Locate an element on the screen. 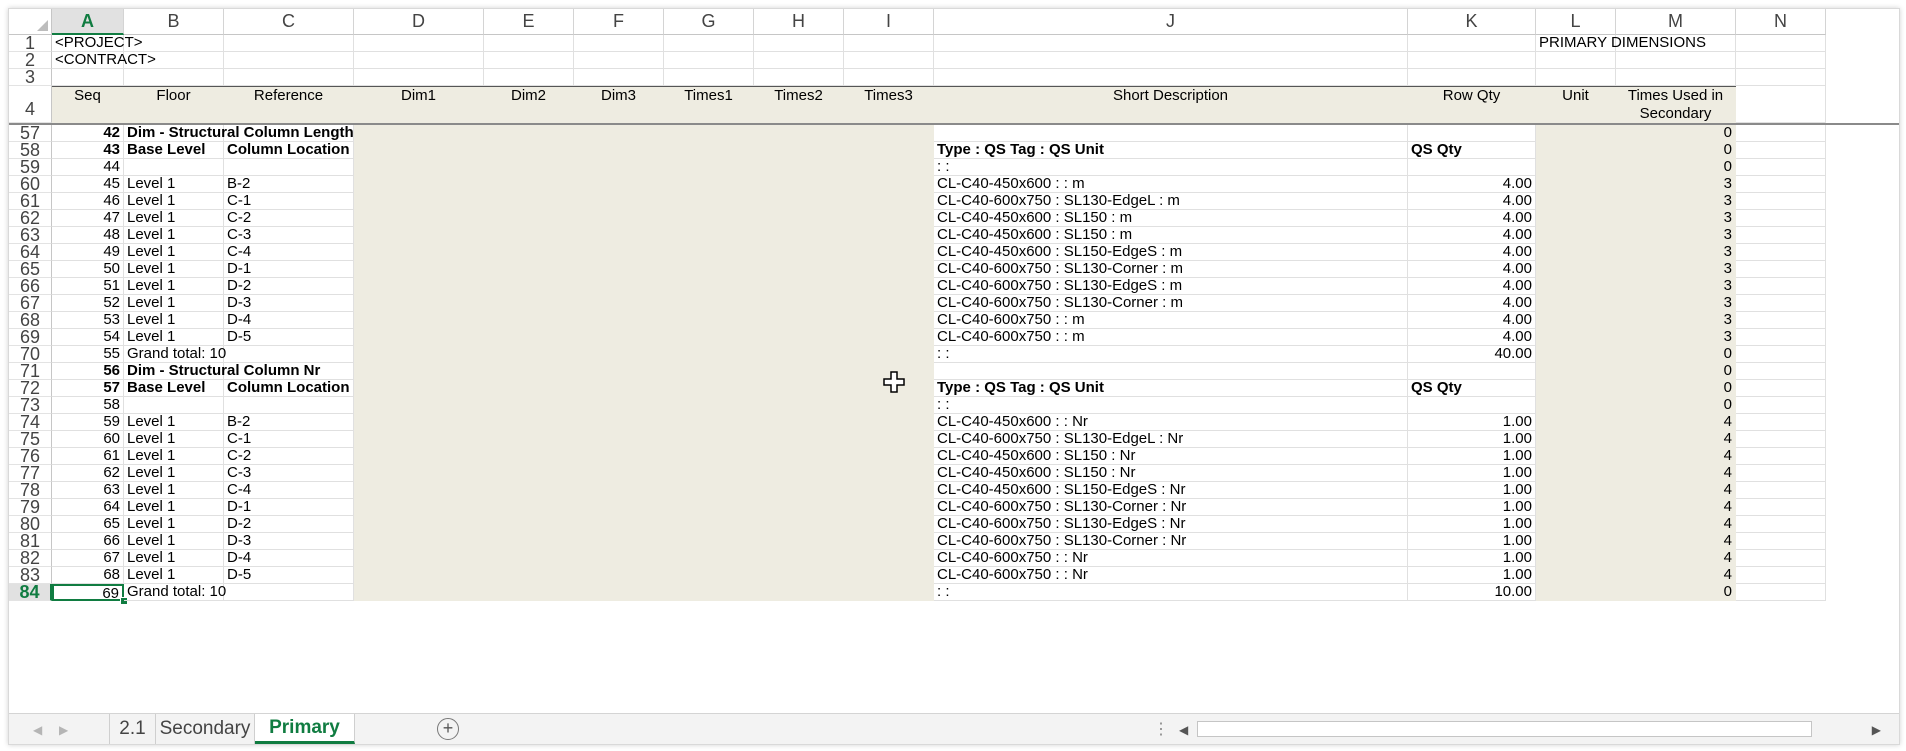 The height and width of the screenshot is (751, 1906). seq-cell: 69 is located at coordinates (88, 592).